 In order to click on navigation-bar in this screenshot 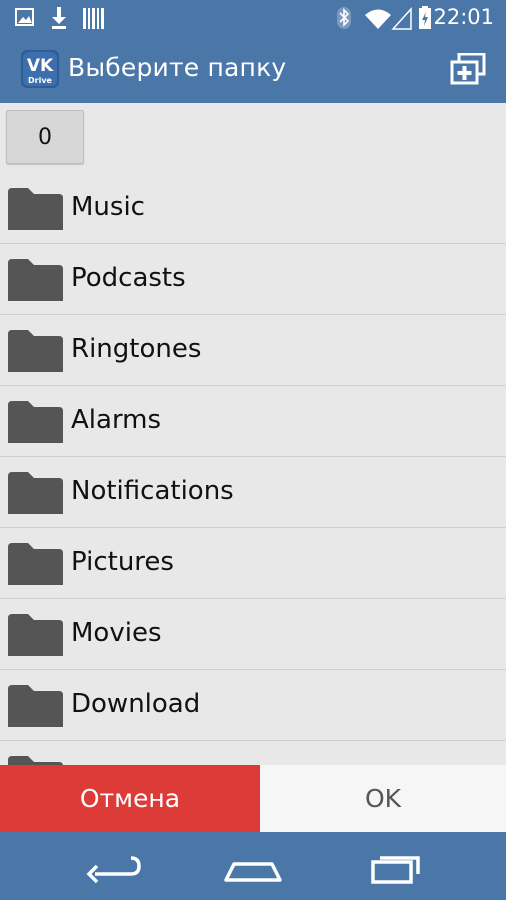, I will do `click(253, 866)`.